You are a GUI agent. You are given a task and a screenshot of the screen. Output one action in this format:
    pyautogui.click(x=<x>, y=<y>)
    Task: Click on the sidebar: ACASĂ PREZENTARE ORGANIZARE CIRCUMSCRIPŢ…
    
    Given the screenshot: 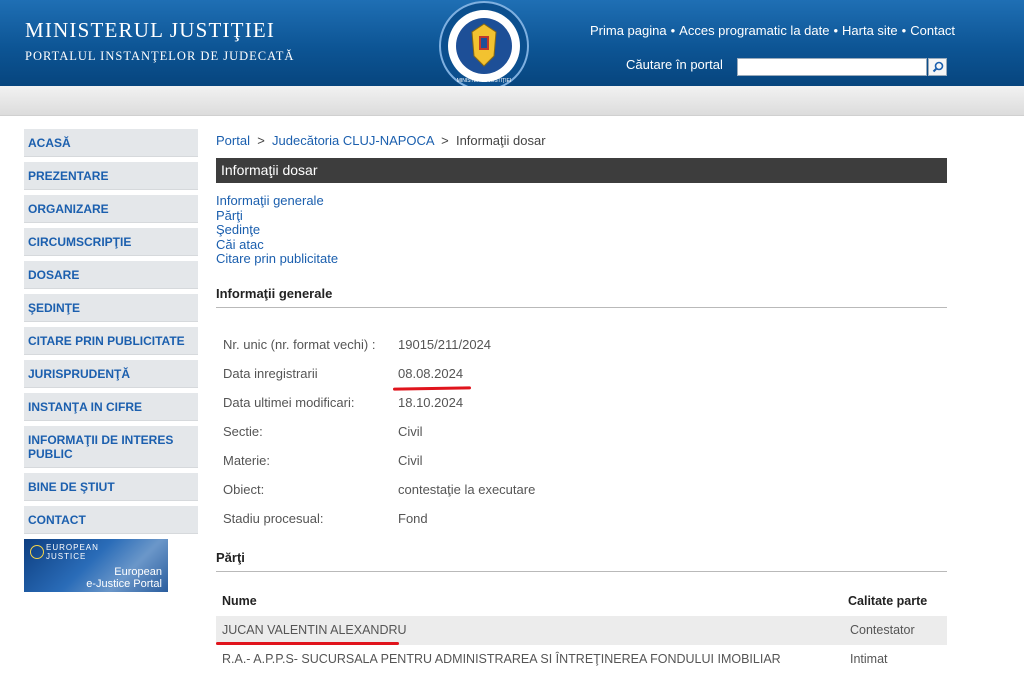 What is the action you would take?
    pyautogui.click(x=111, y=360)
    